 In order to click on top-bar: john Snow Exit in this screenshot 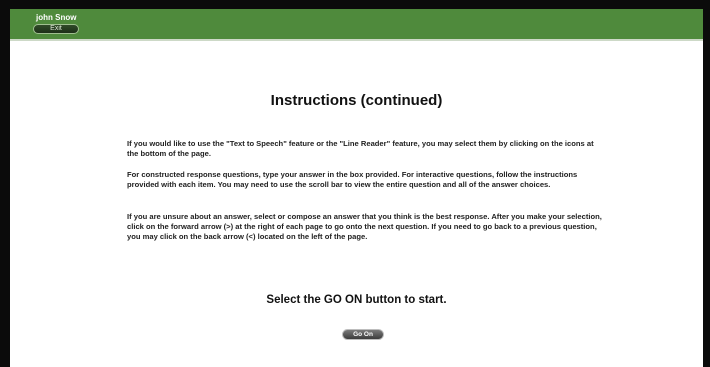, I will do `click(356, 24)`.